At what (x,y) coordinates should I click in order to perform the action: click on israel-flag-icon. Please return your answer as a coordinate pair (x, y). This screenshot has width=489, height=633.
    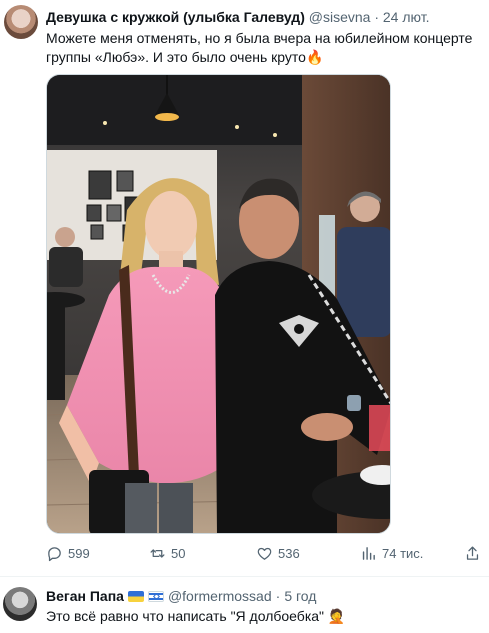
    Looking at the image, I should click on (155, 596).